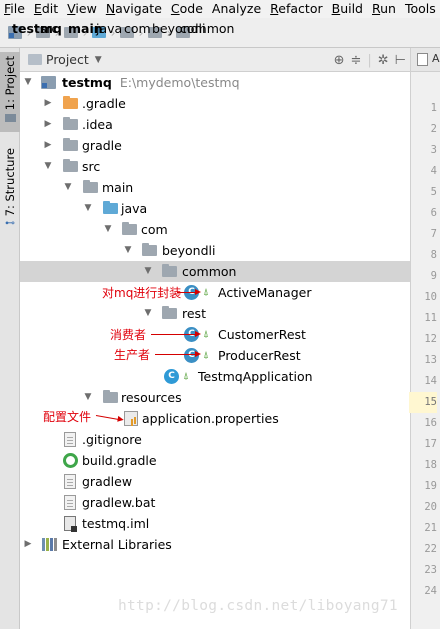 This screenshot has width=440, height=629. Describe the element at coordinates (215, 376) in the screenshot. I see `tree-item-testmqapplication: C ⍋ TestmqApplication` at that location.